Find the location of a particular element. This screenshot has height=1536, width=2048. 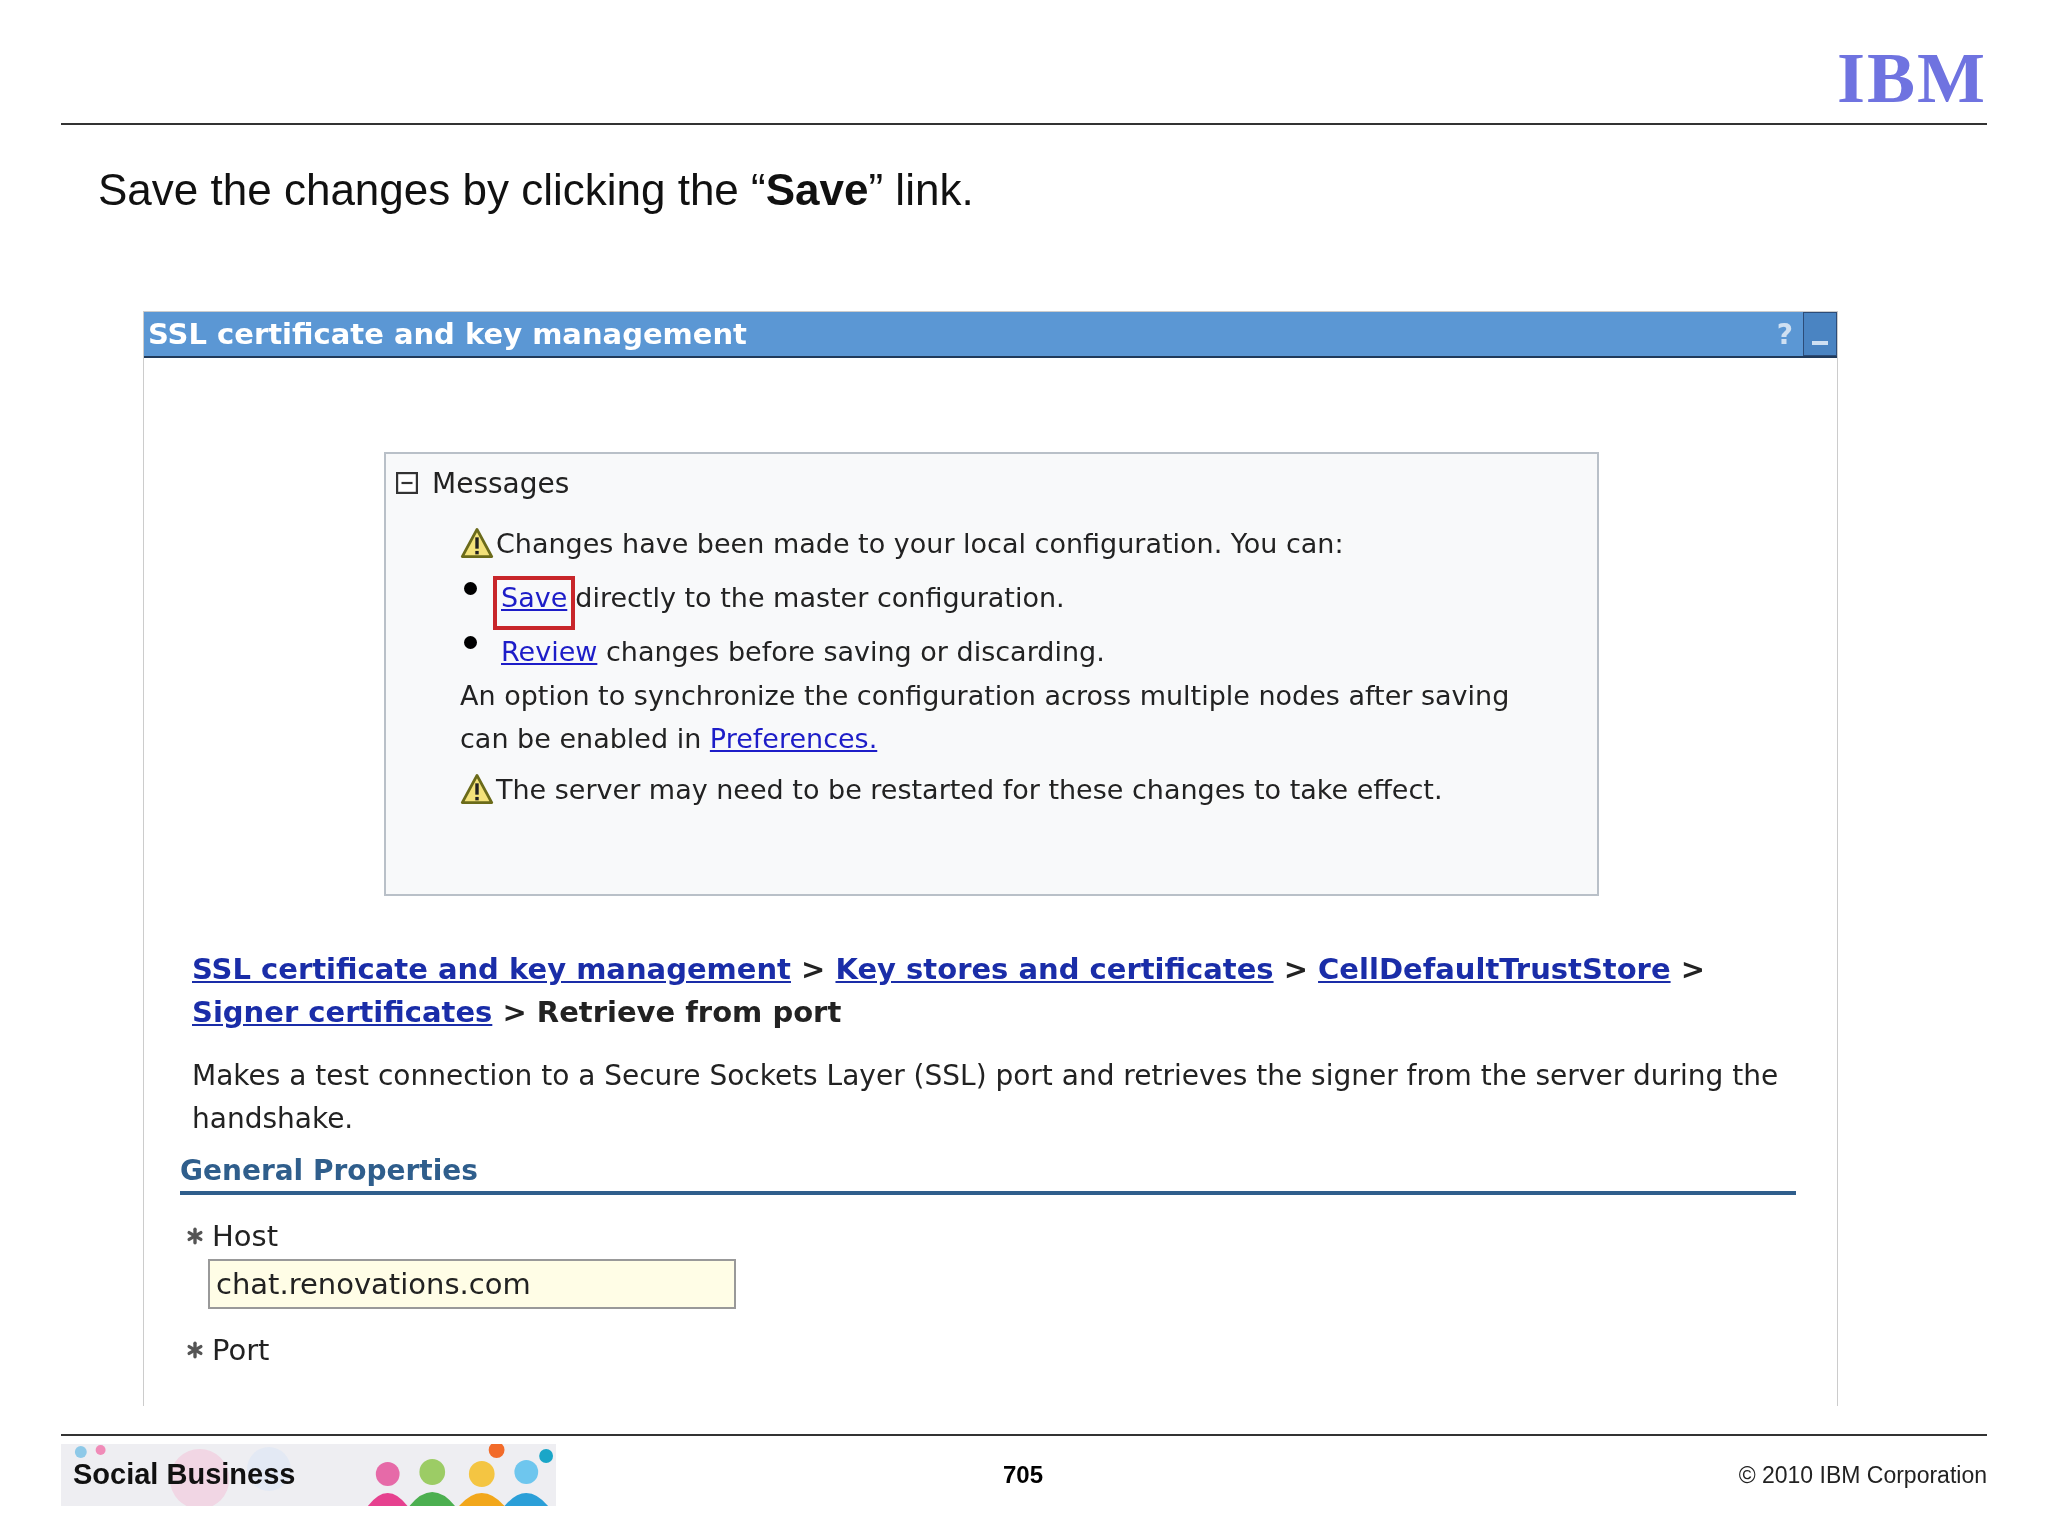

message-text: Review changes before saving or discarding. is located at coordinates (803, 651).